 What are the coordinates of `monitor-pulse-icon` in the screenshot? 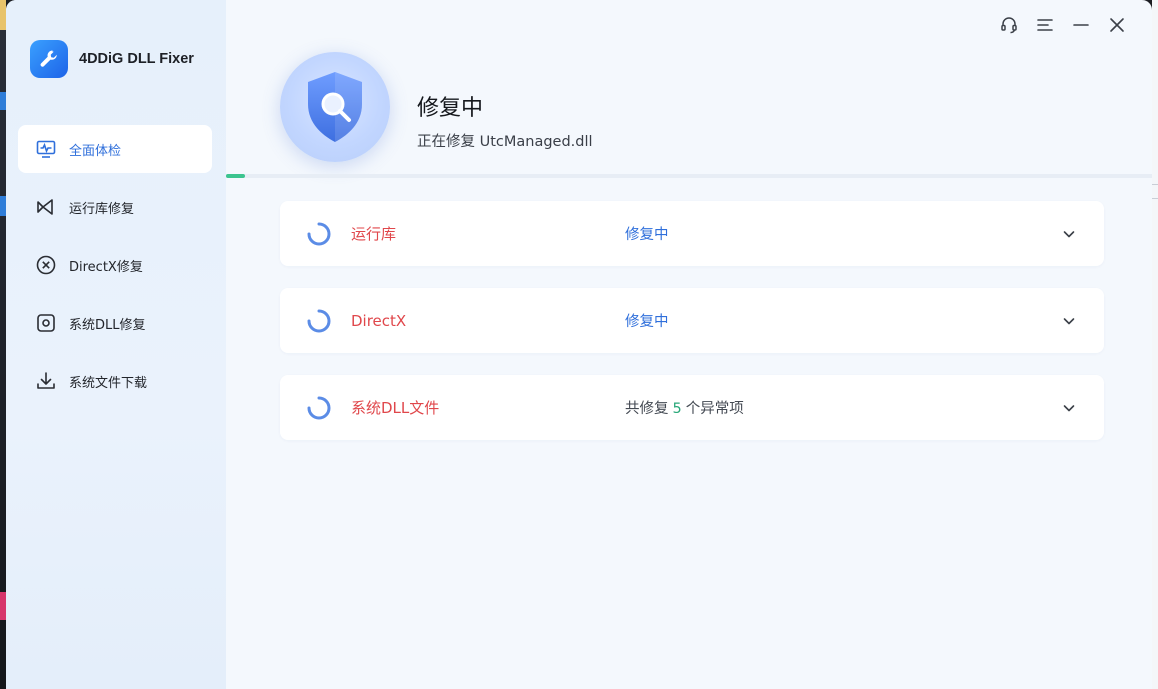 It's located at (46, 149).